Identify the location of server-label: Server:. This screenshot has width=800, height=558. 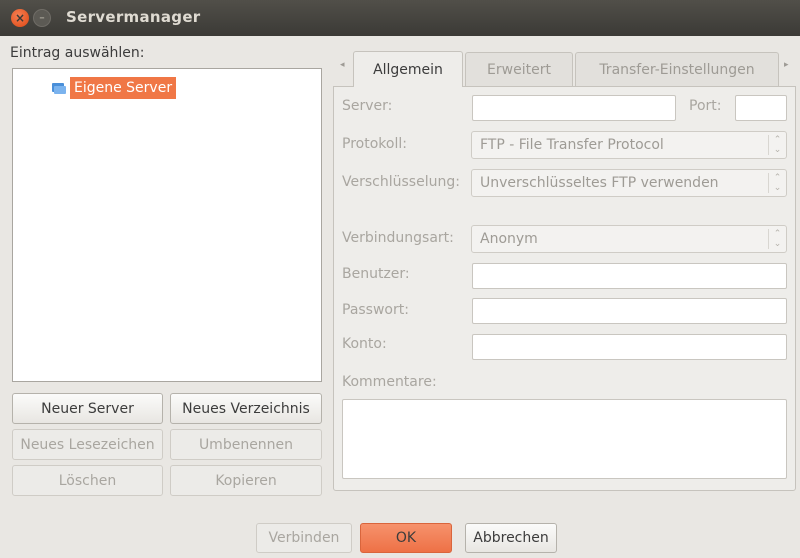
(367, 106).